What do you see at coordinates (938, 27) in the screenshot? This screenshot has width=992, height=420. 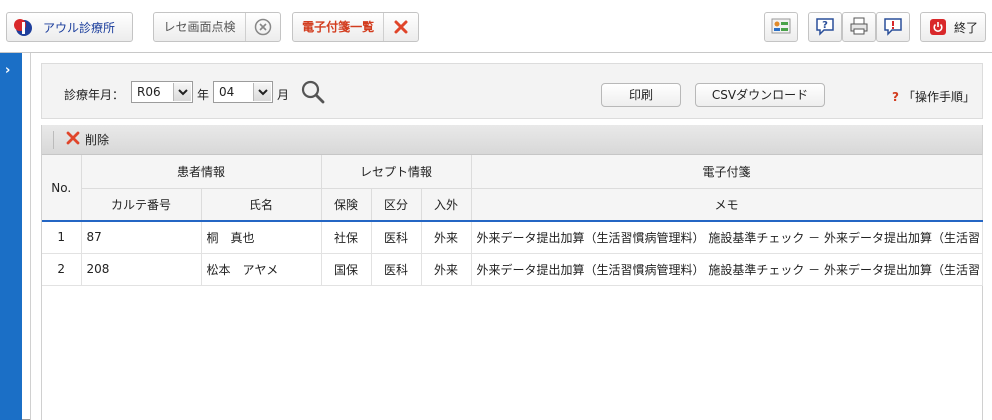 I see `power-icon` at bounding box center [938, 27].